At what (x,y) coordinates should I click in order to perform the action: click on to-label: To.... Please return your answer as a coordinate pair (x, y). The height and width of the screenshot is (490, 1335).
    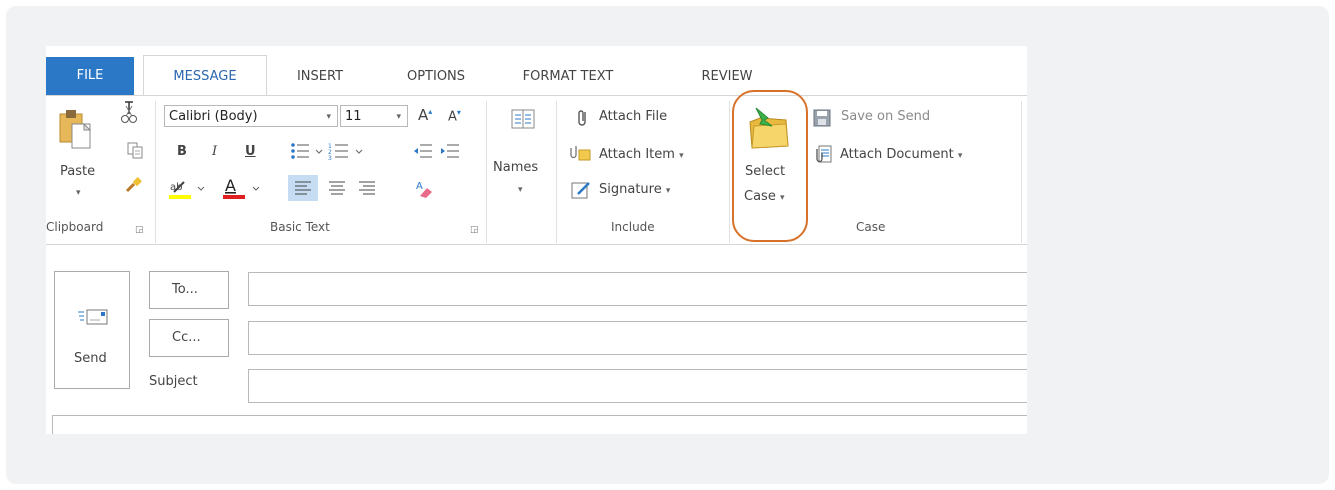
    Looking at the image, I should click on (185, 289).